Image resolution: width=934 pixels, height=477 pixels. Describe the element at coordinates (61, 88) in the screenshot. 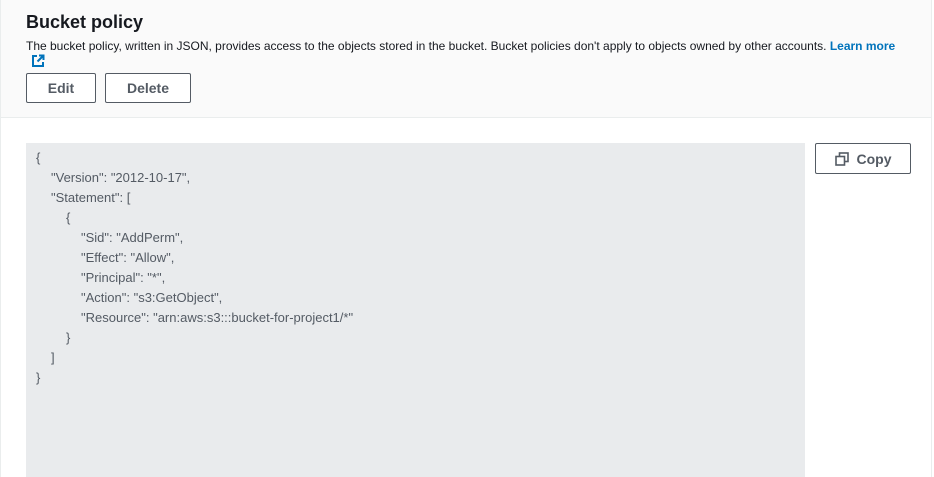

I see `edit-button: Edit` at that location.